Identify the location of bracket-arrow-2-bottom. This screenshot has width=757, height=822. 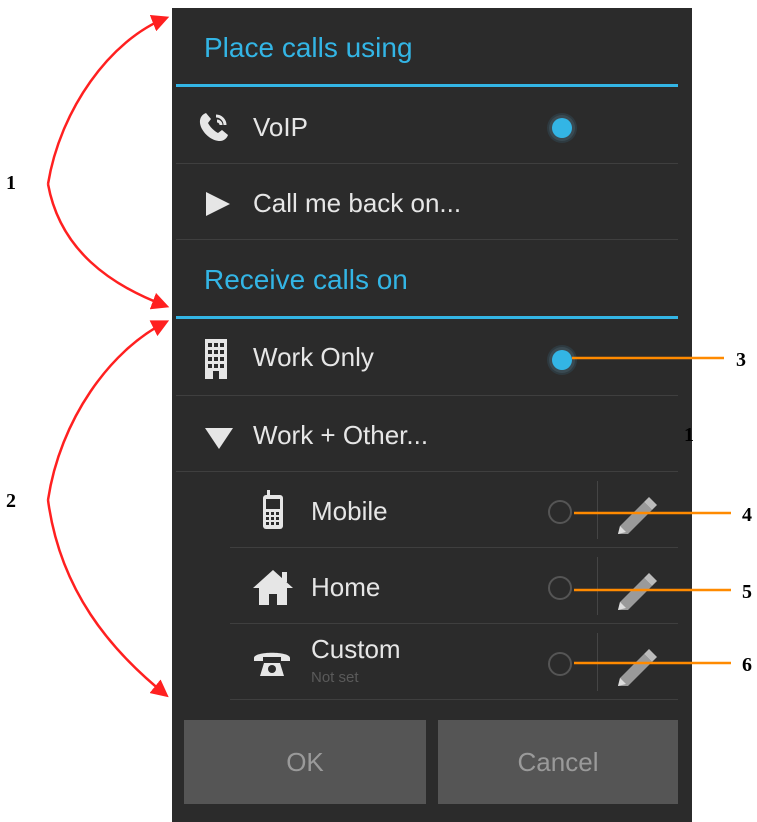
(107, 598).